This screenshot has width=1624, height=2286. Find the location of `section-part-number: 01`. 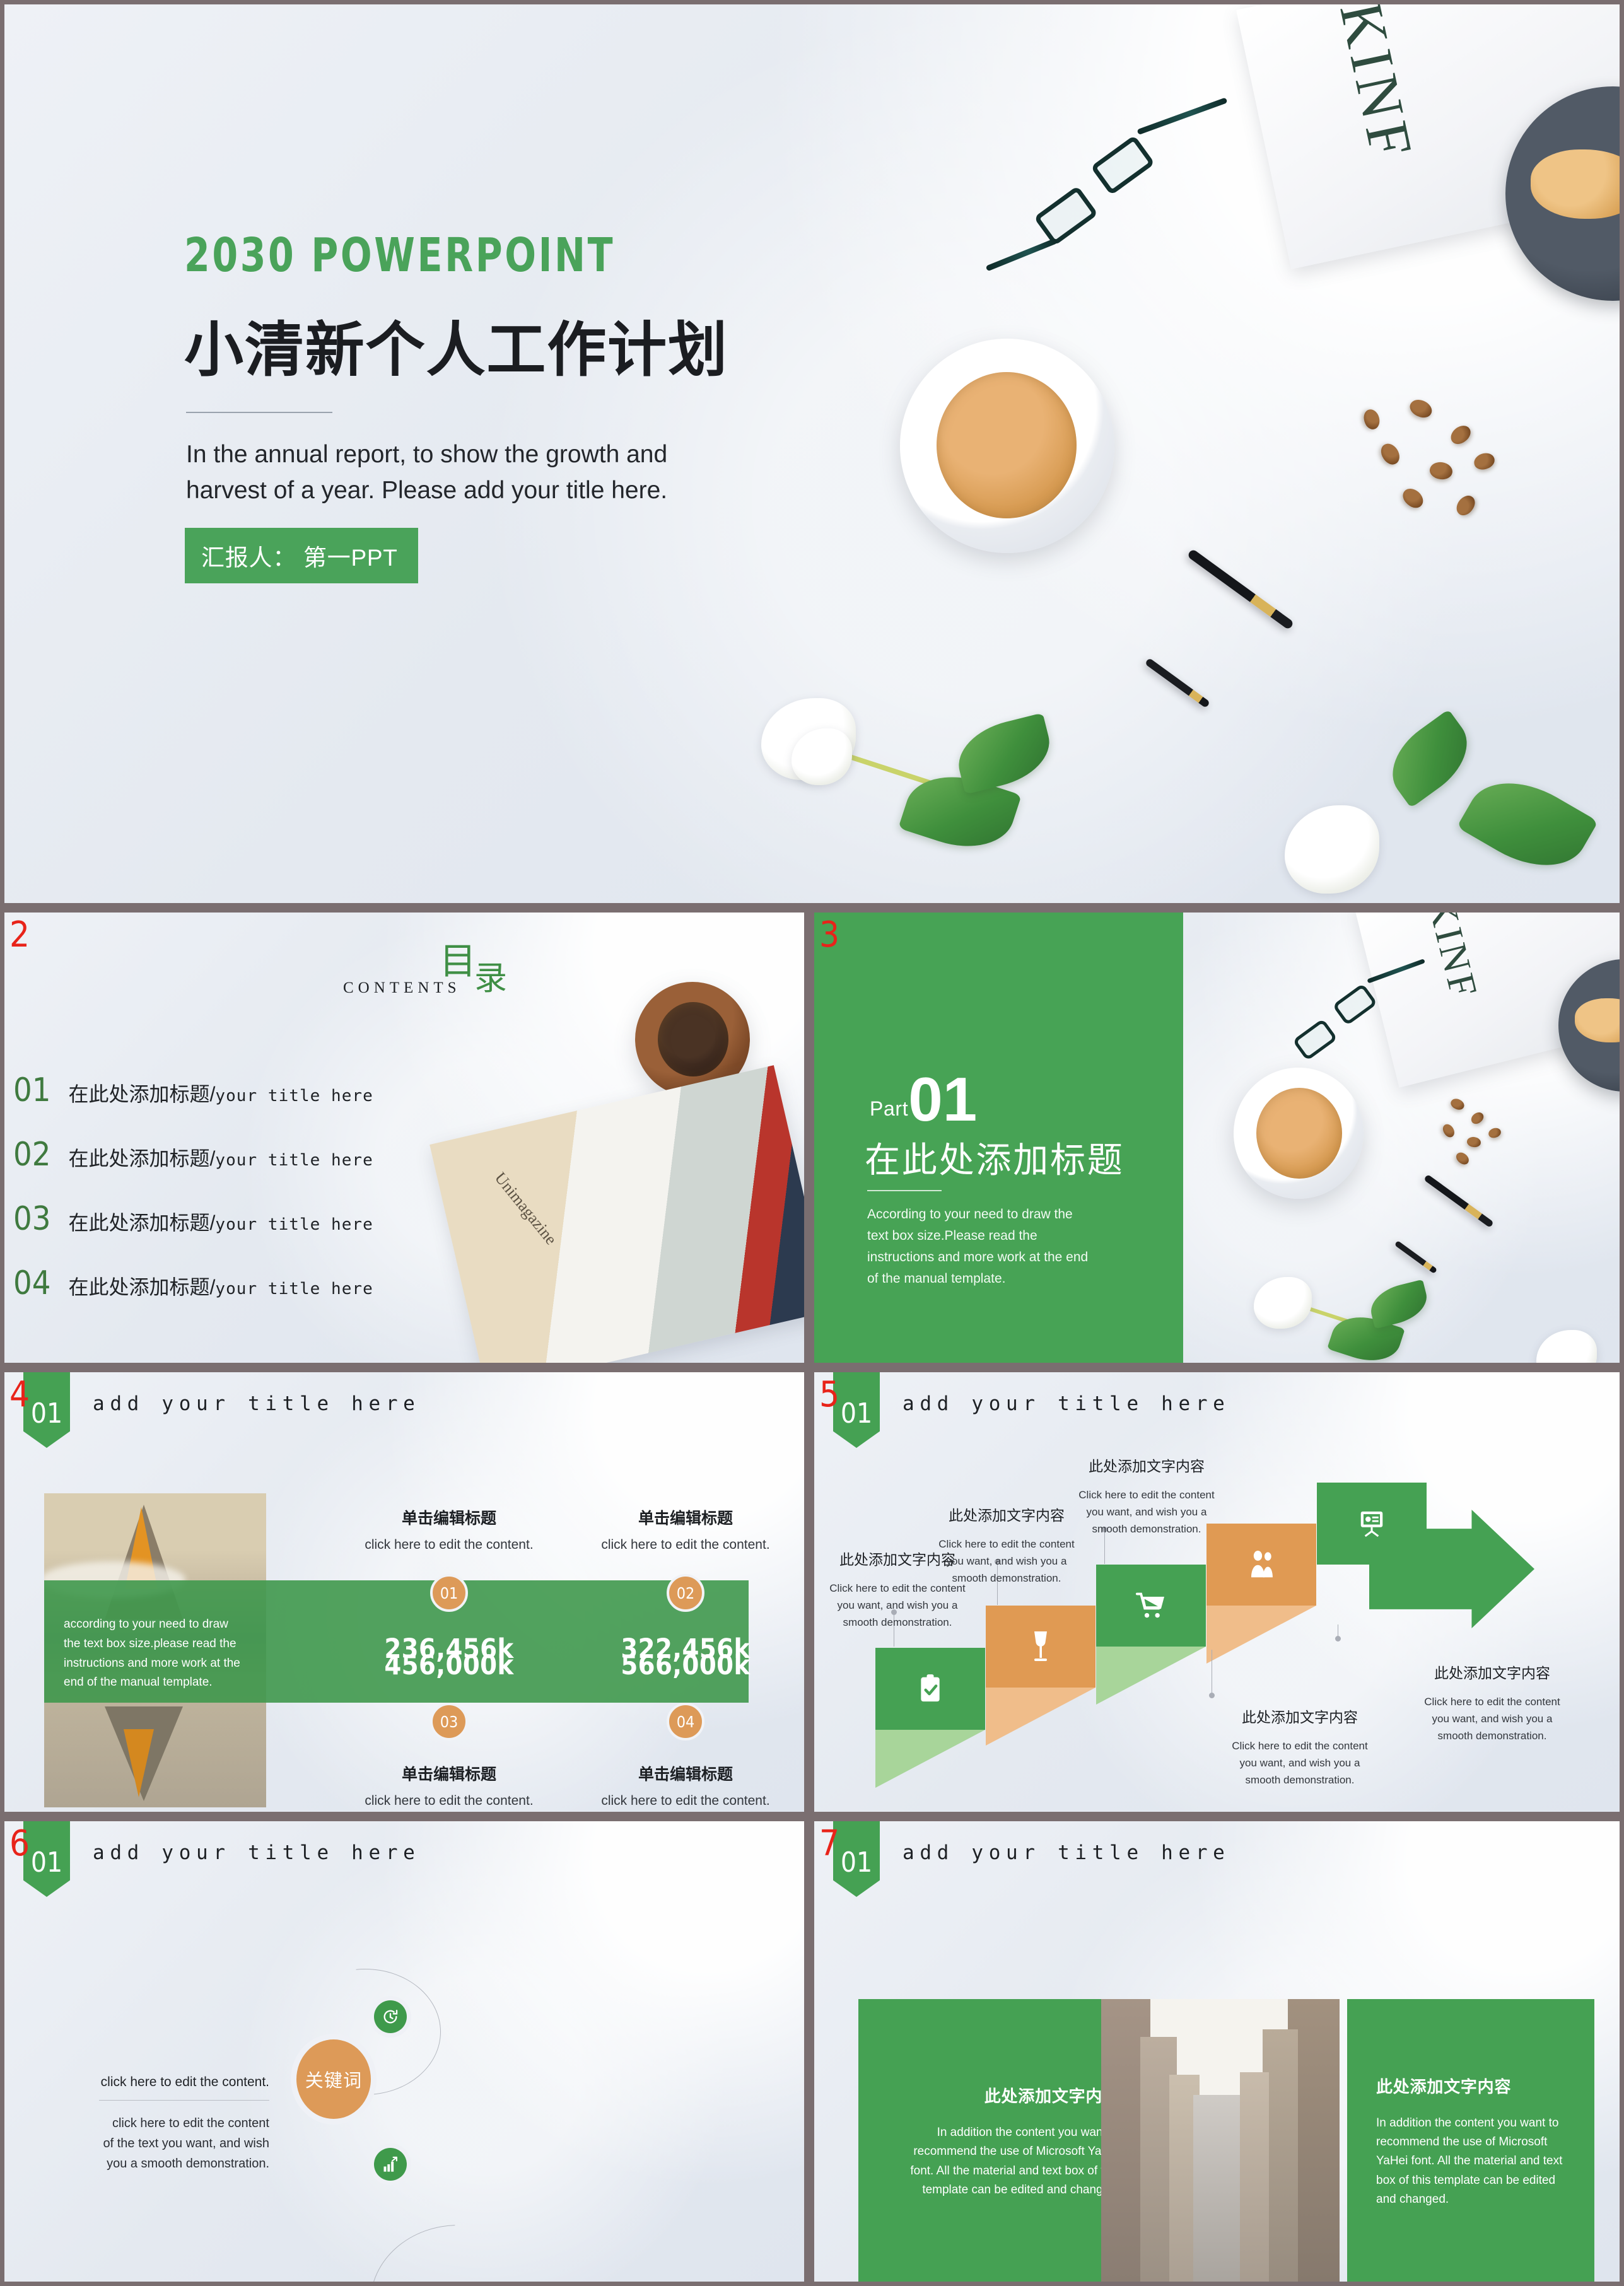

section-part-number: 01 is located at coordinates (943, 1099).